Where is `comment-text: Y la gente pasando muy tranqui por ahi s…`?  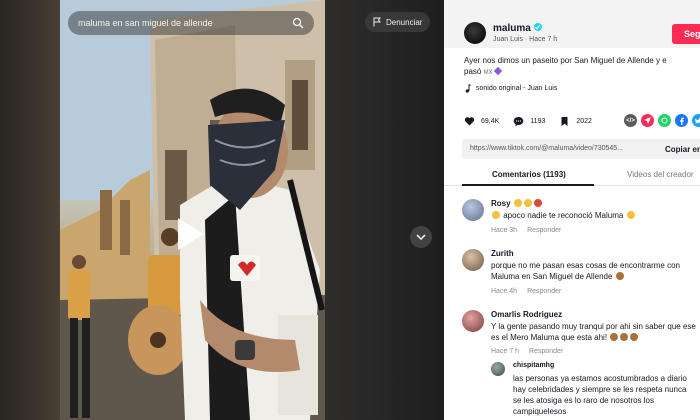 comment-text: Y la gente pasando muy tranqui por ahi s… is located at coordinates (593, 332).